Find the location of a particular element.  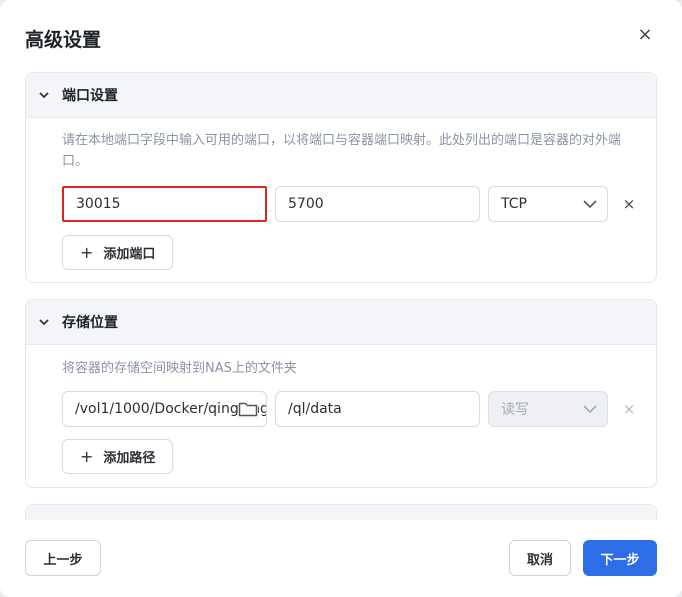

container-path-input: /ql/data is located at coordinates (377, 409).